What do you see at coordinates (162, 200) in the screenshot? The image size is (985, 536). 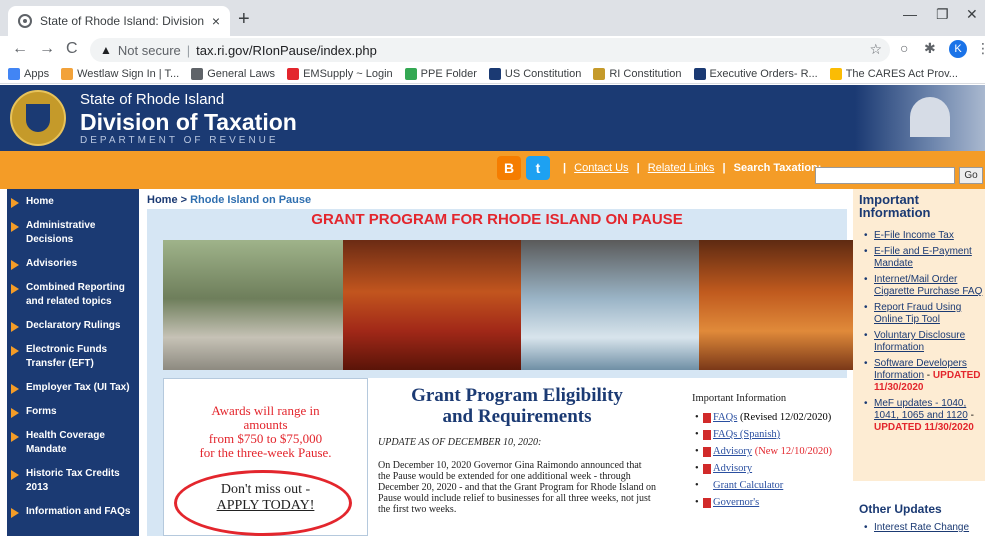 I see `breadcrumb-home: Home` at bounding box center [162, 200].